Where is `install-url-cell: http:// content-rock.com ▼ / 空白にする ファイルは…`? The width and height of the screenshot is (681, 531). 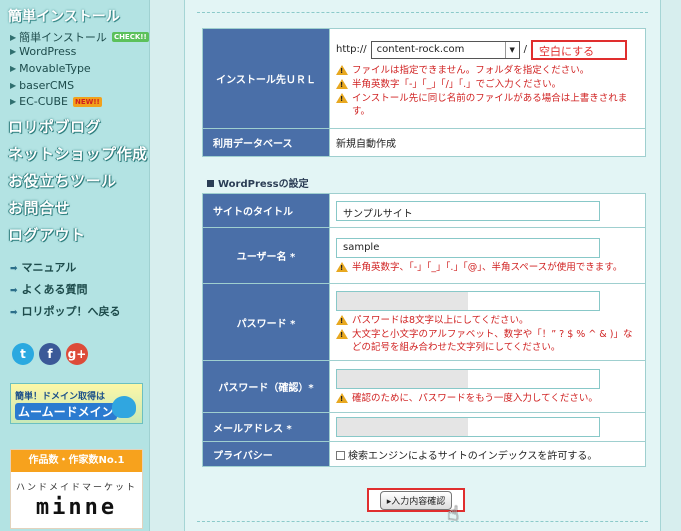 install-url-cell: http:// content-rock.com ▼ / 空白にする ファイルは… is located at coordinates (487, 78).